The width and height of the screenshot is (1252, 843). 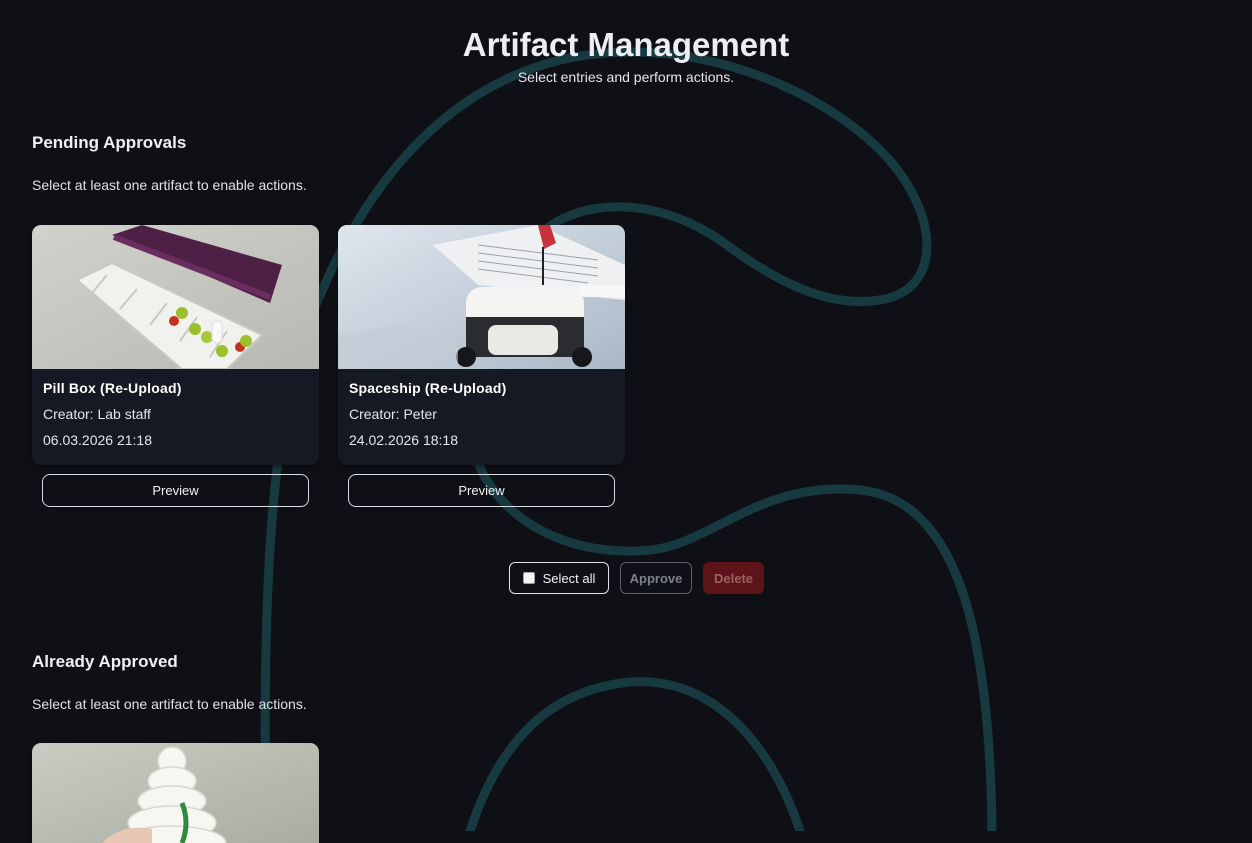 What do you see at coordinates (626, 77) in the screenshot?
I see `page-subtitle: Select entries and perform actions.` at bounding box center [626, 77].